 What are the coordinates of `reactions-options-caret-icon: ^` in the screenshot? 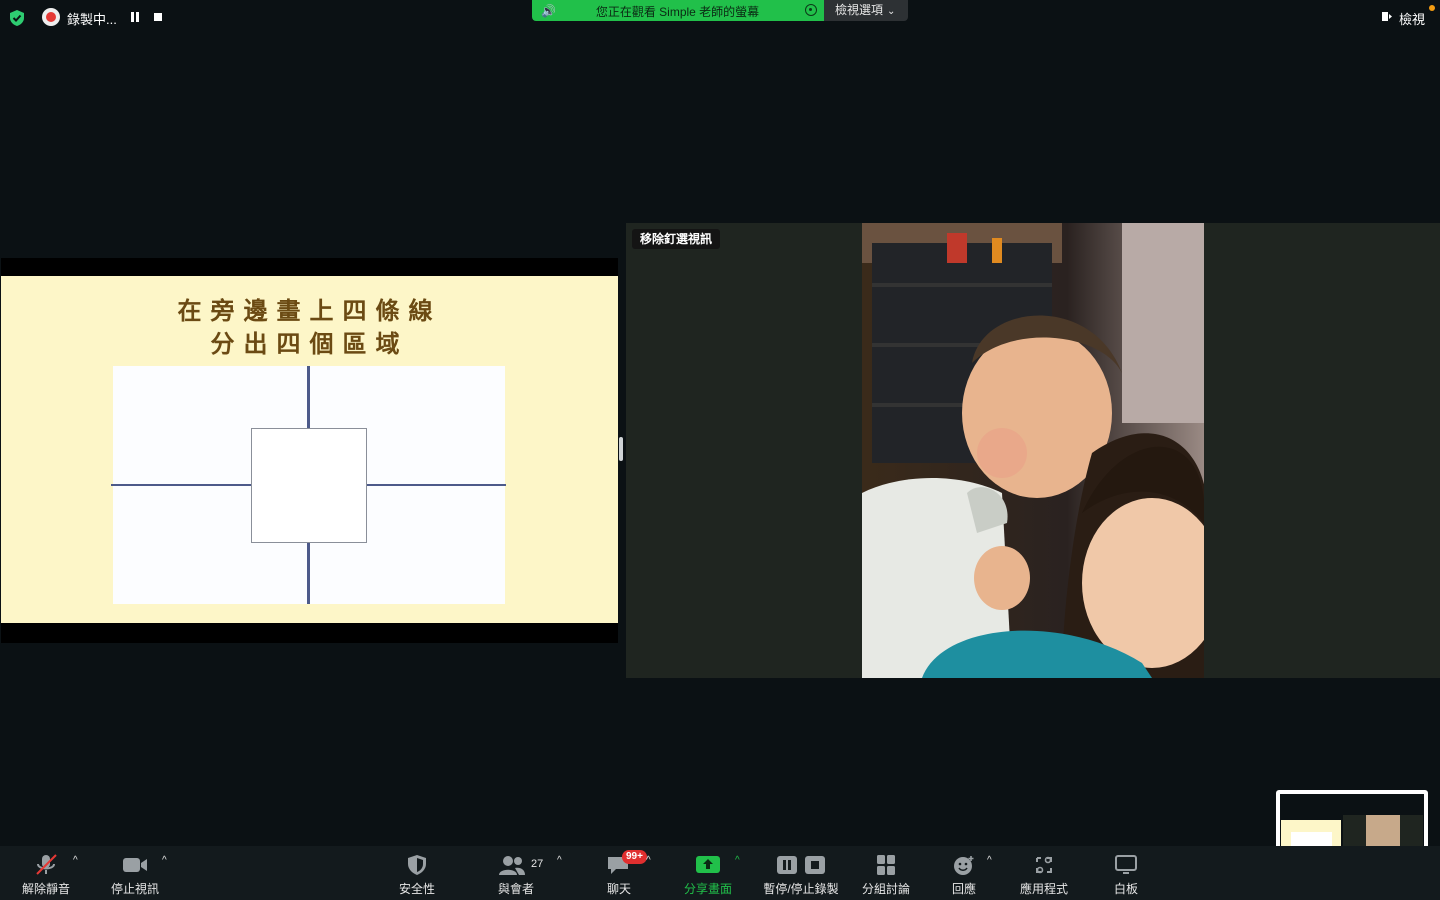 It's located at (992, 861).